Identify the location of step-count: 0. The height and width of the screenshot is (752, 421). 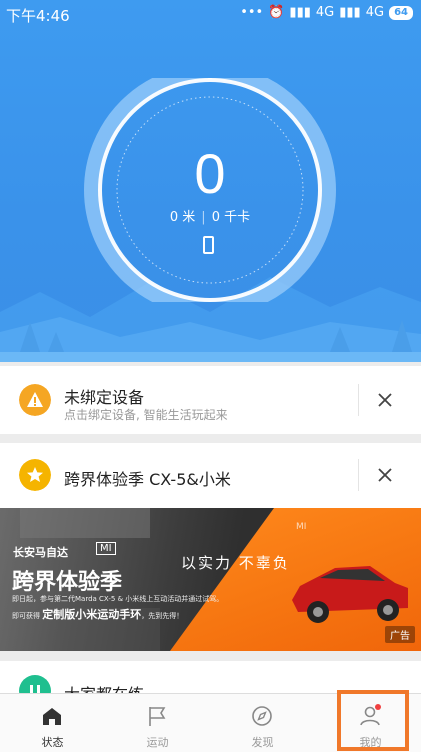
(210, 173).